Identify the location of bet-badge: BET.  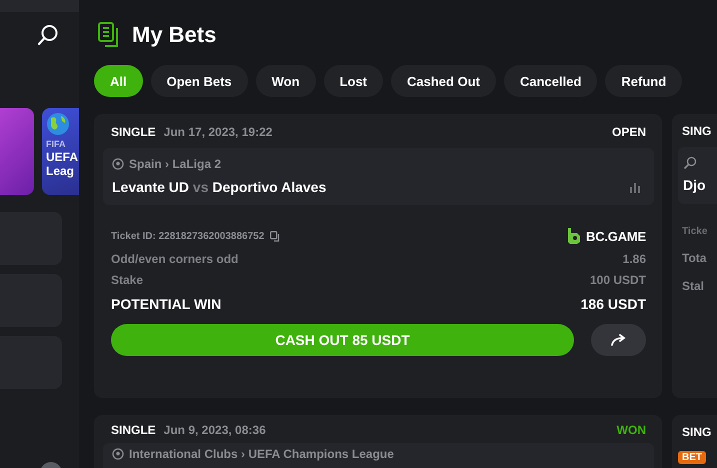
(692, 457).